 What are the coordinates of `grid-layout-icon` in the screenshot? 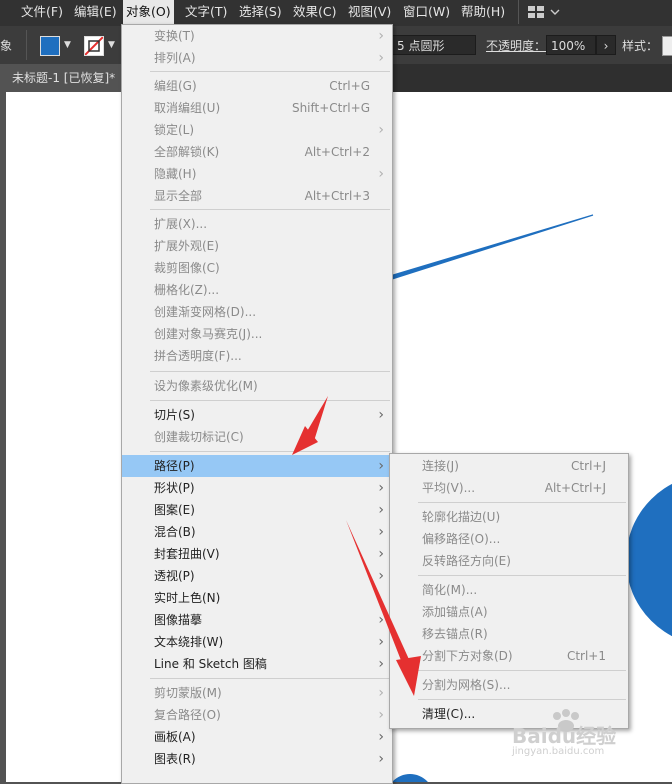 It's located at (545, 13).